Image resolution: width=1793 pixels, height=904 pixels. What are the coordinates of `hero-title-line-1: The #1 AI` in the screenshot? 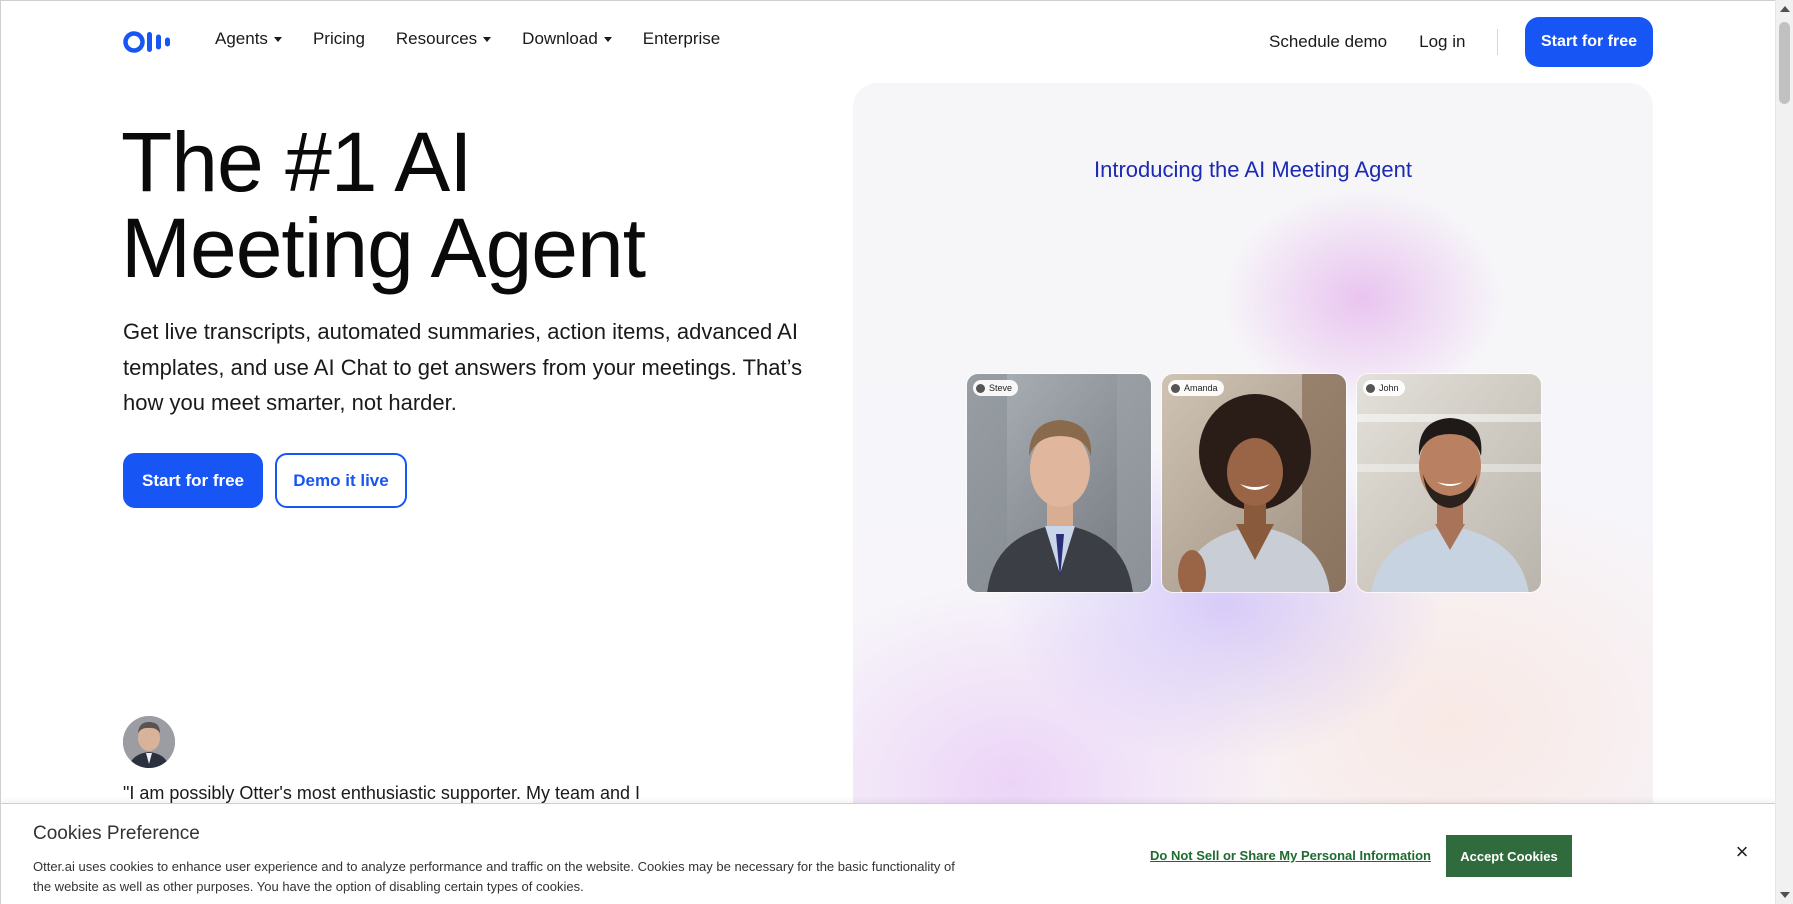 It's located at (297, 162).